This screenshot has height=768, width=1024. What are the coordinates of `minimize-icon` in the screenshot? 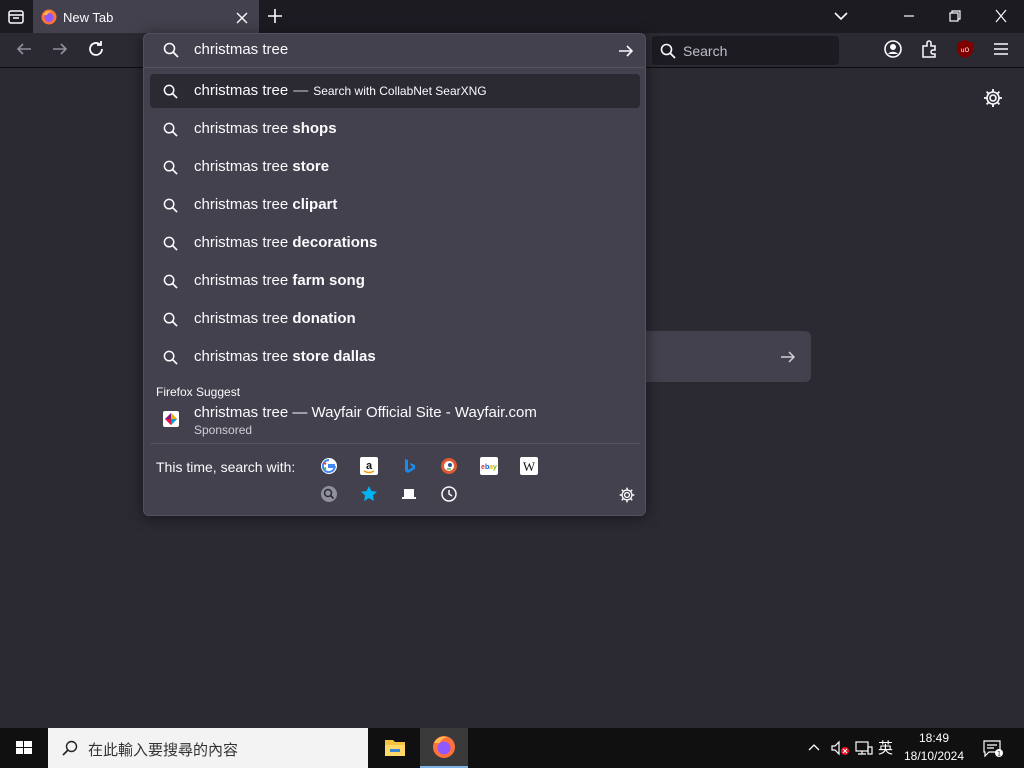 It's located at (909, 16).